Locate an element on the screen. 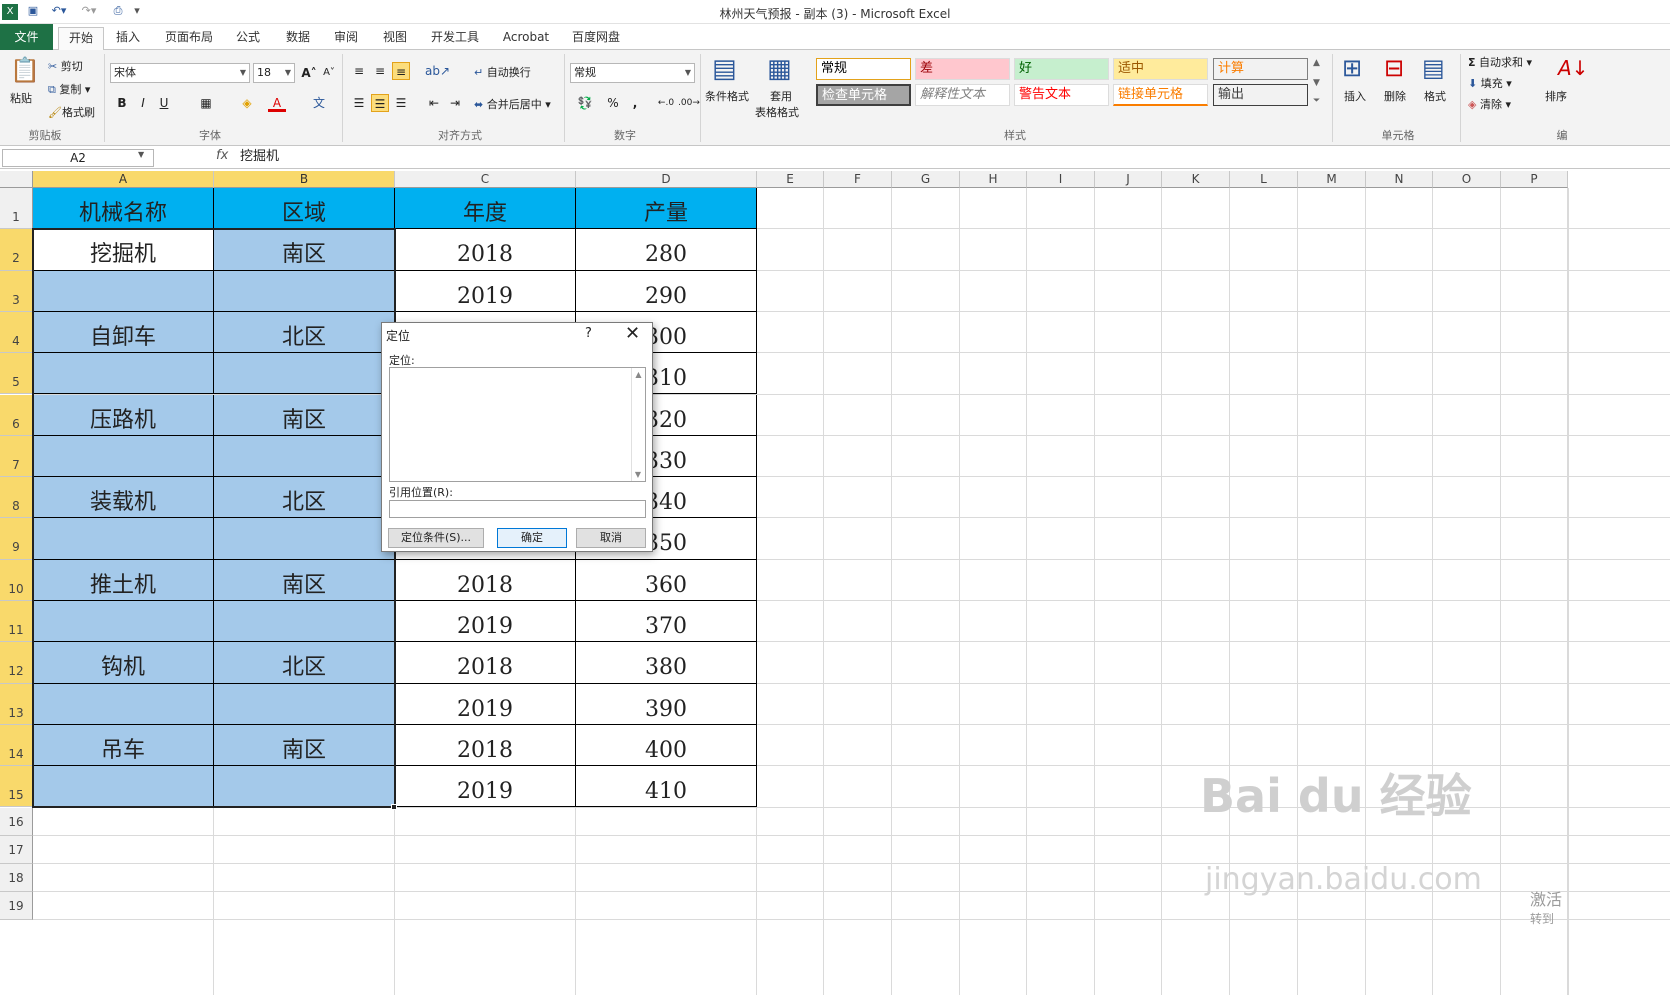 This screenshot has width=1670, height=995. tab-home: 开始 is located at coordinates (81, 39).